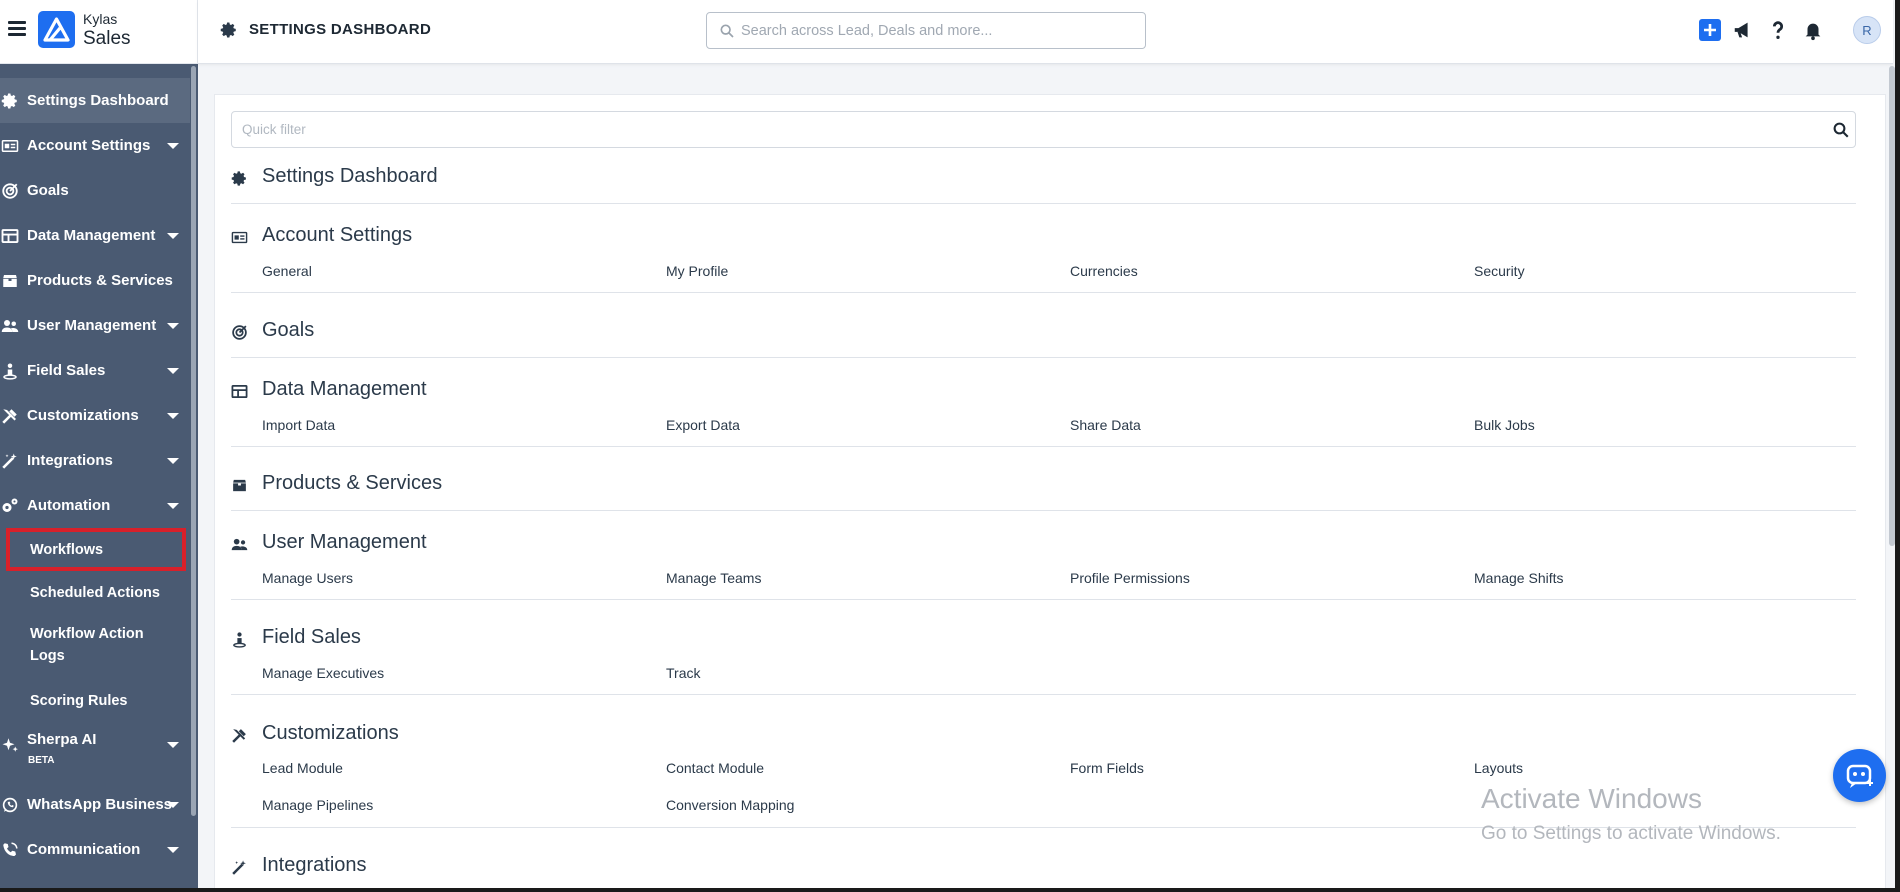  What do you see at coordinates (1043, 184) in the screenshot?
I see `section-settings-dashboard: Settings Dashboard` at bounding box center [1043, 184].